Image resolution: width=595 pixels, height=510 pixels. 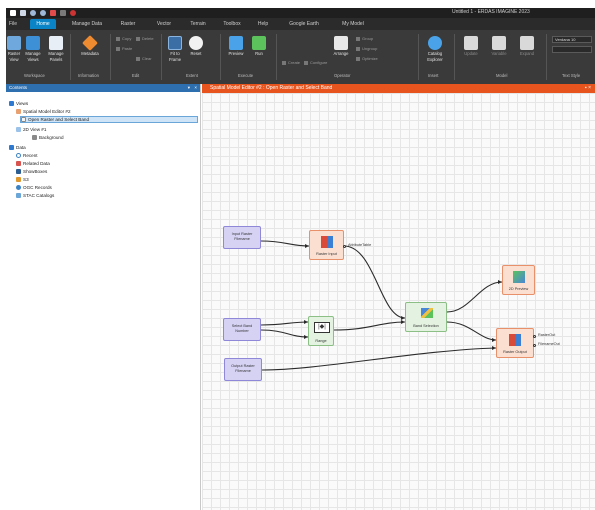 I want to click on tab-toolbox: Toolbox, so click(x=232, y=24).